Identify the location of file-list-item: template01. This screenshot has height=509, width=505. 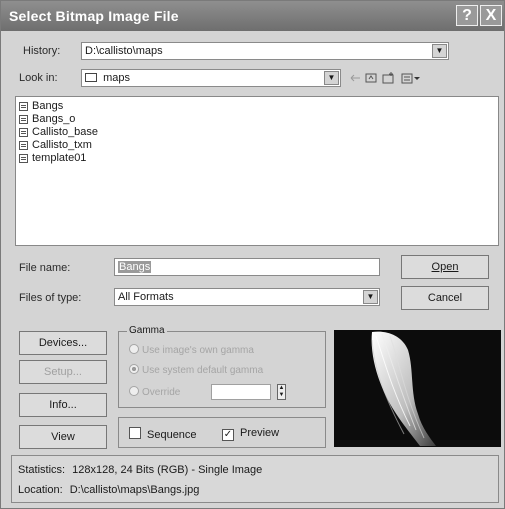
(257, 158).